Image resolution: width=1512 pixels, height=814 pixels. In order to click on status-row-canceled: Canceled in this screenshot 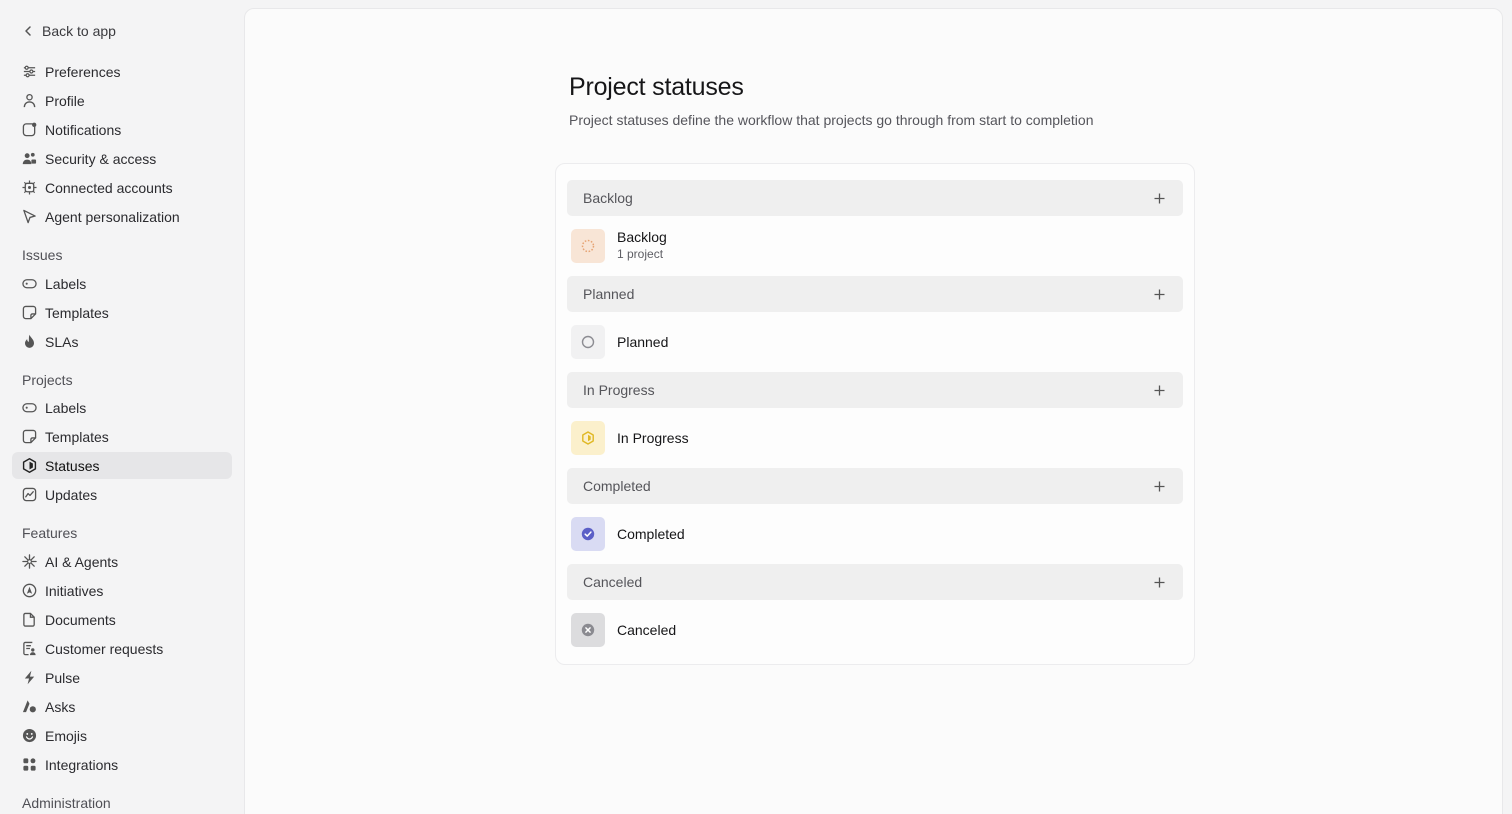, I will do `click(875, 630)`.